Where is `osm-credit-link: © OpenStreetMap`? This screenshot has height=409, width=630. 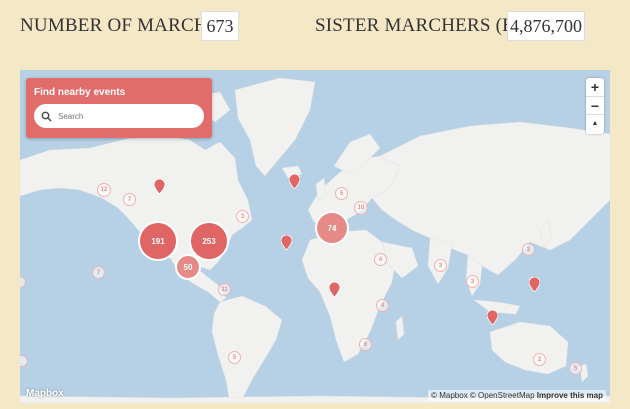 osm-credit-link: © OpenStreetMap is located at coordinates (502, 395).